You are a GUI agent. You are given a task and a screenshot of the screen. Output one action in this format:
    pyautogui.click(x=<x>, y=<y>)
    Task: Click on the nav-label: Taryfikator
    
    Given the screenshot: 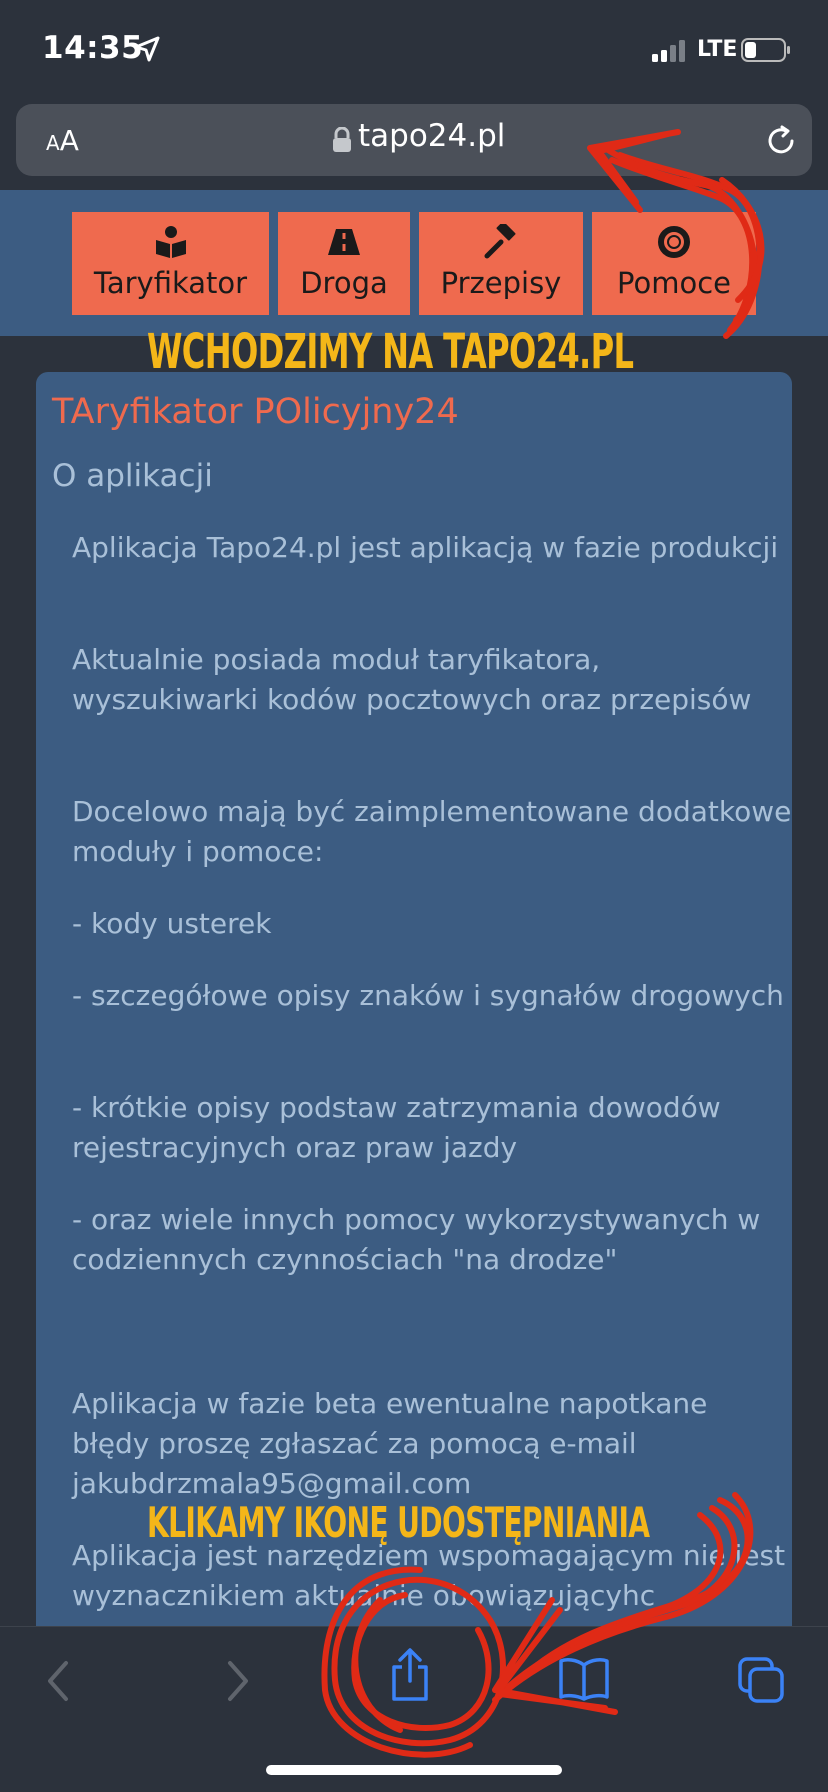 What is the action you would take?
    pyautogui.click(x=170, y=283)
    